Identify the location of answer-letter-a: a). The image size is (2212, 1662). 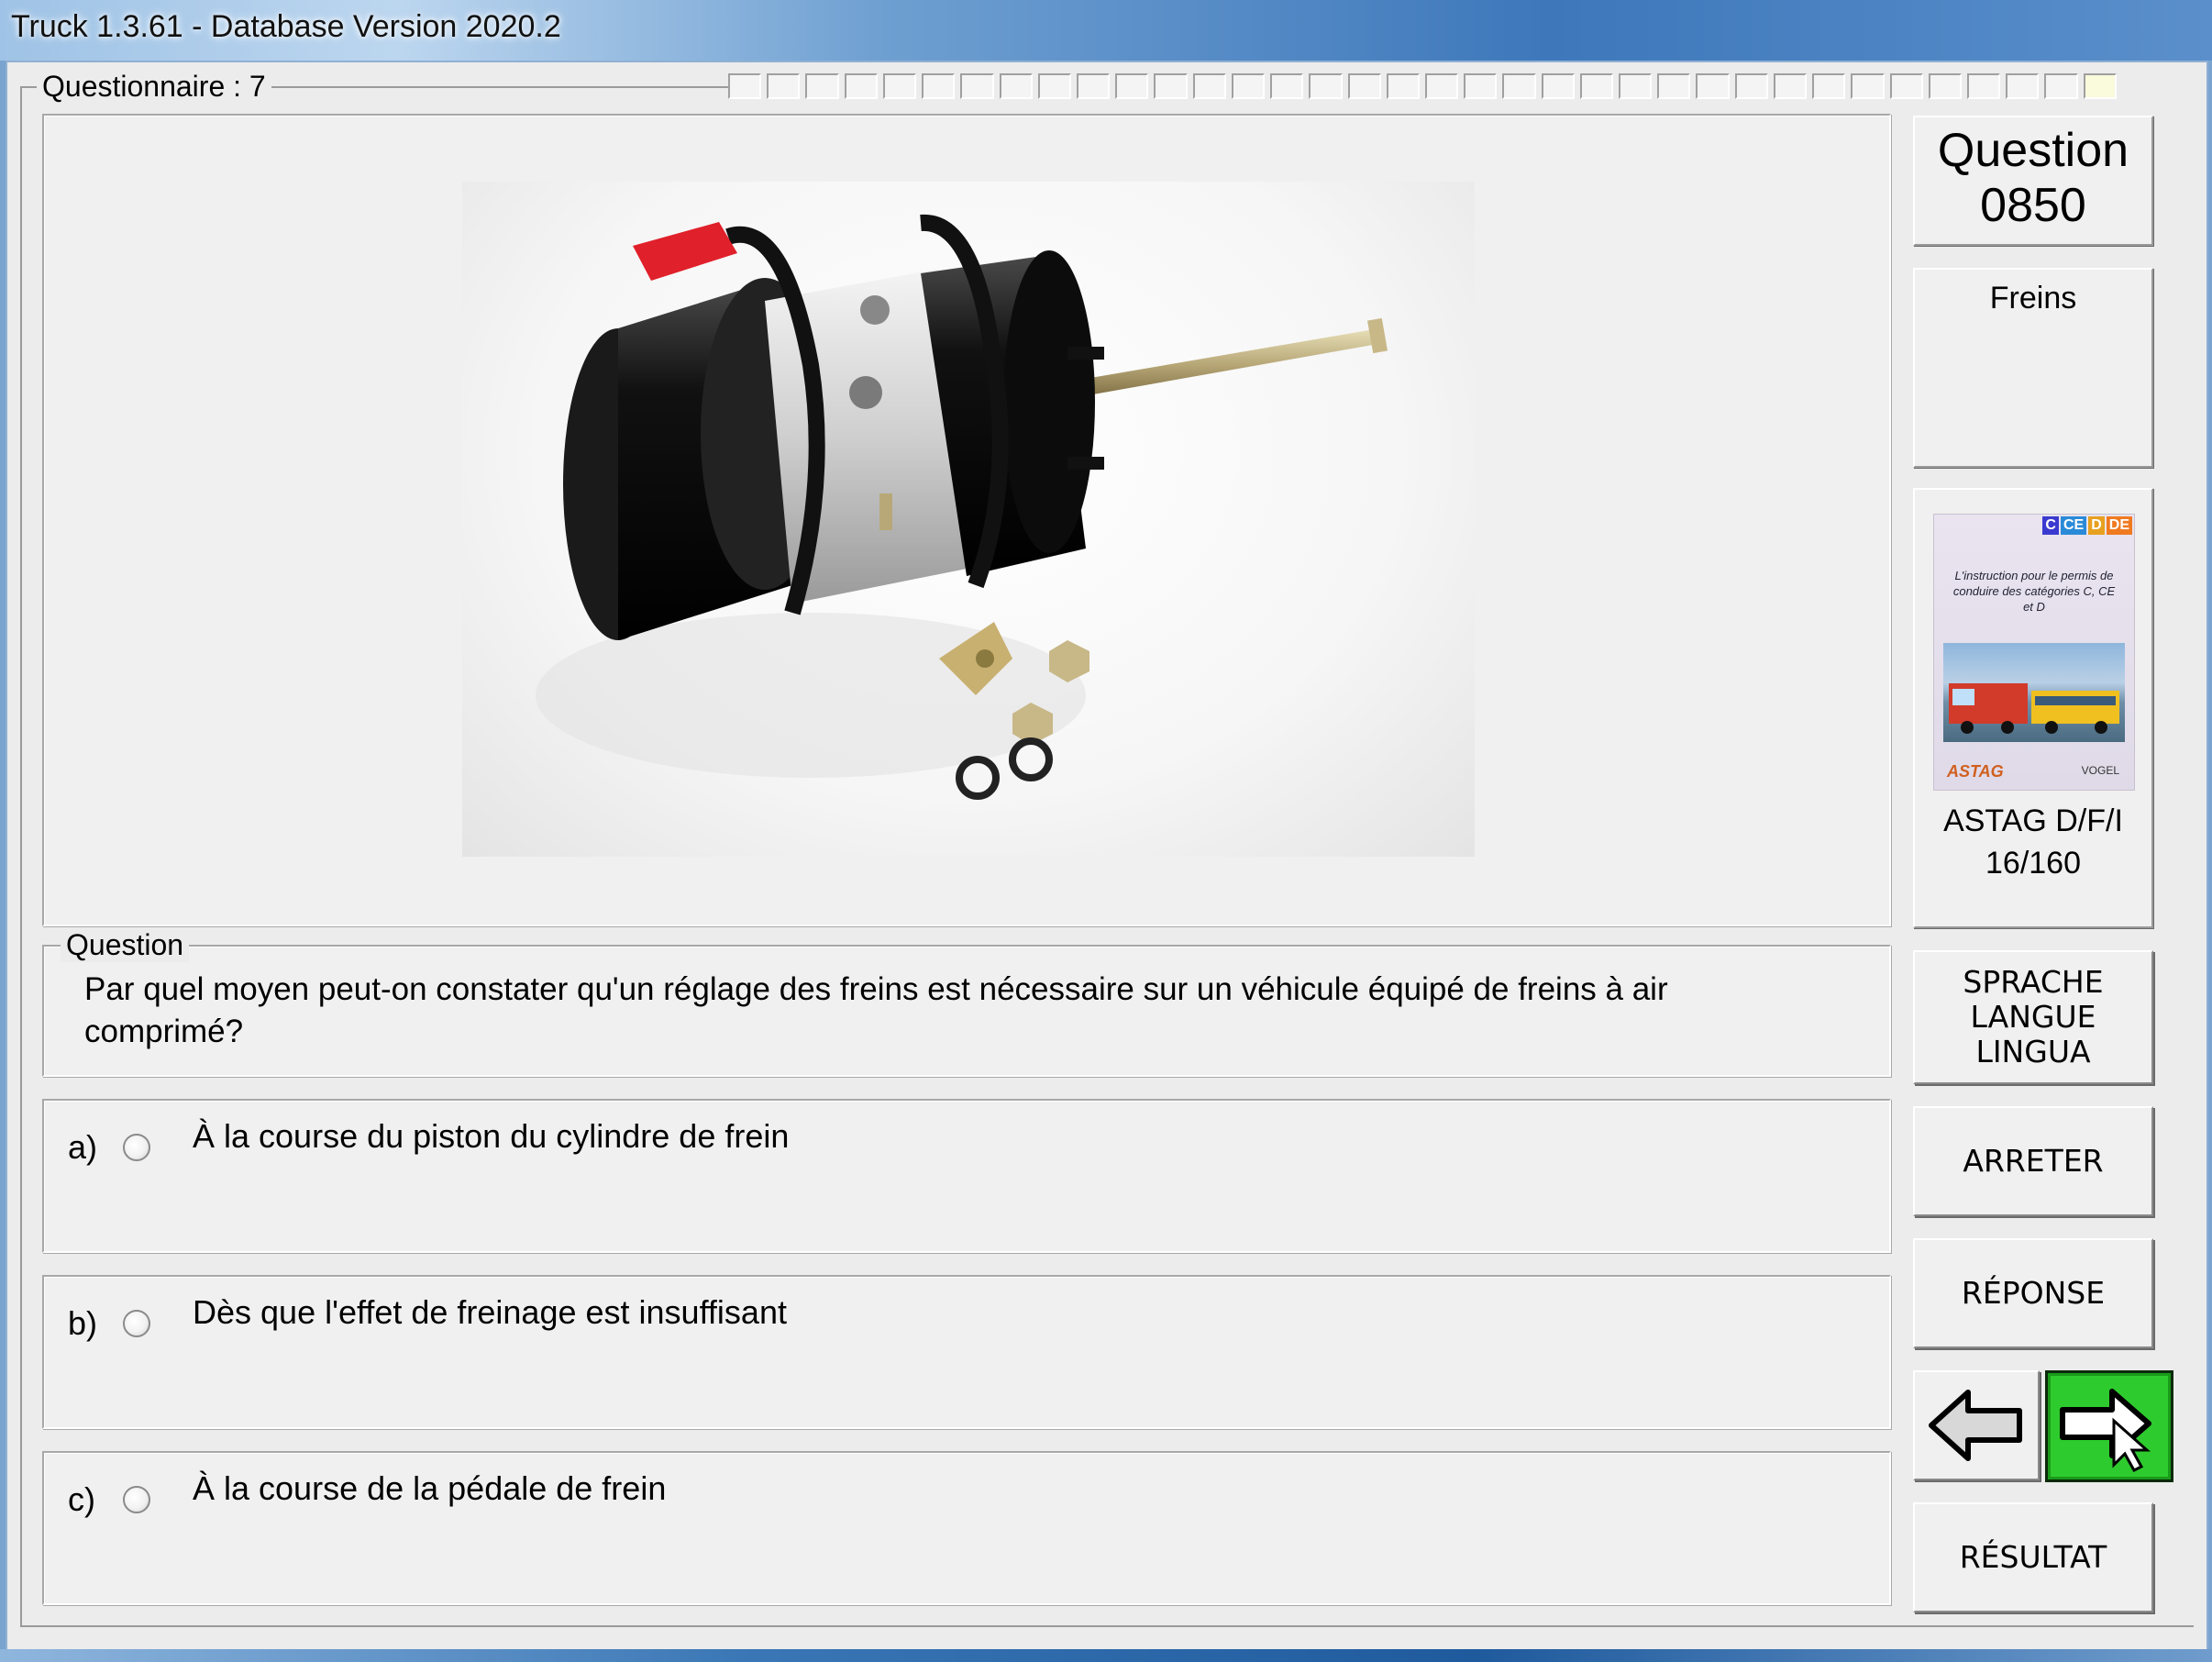
(83, 1147).